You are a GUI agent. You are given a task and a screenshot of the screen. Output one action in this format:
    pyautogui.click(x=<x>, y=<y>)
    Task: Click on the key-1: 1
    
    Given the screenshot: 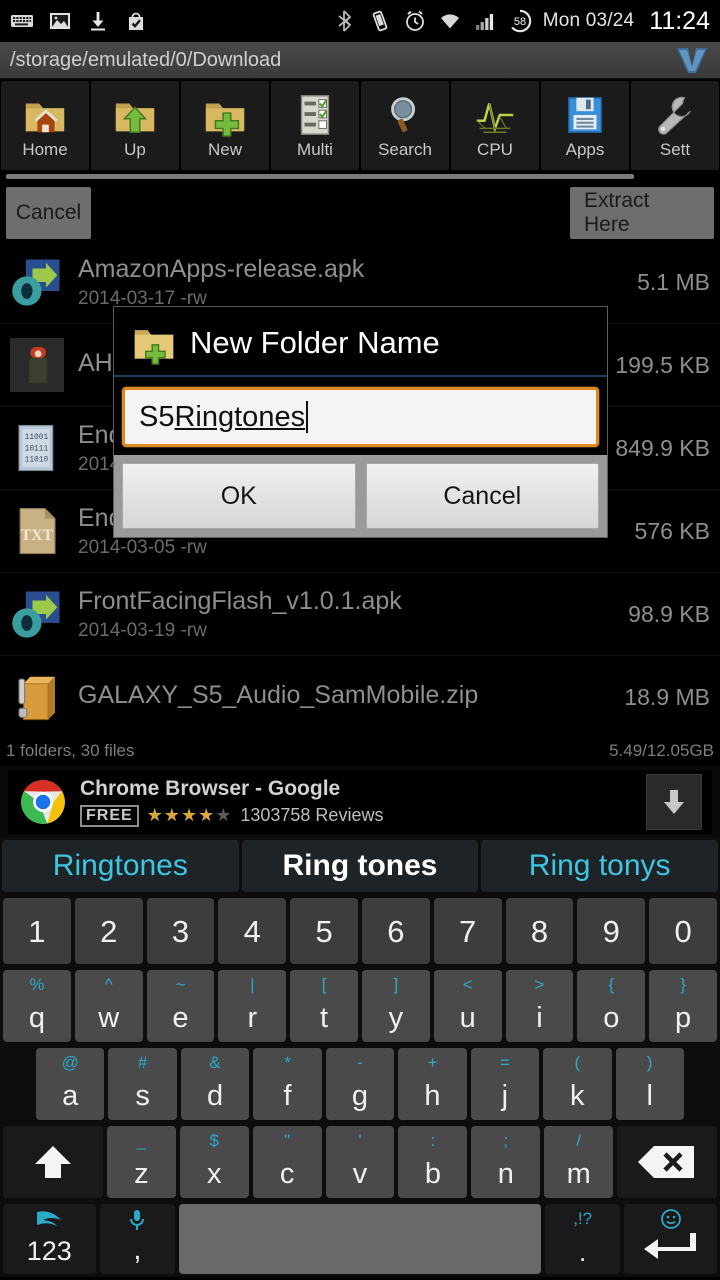 What is the action you would take?
    pyautogui.click(x=37, y=931)
    